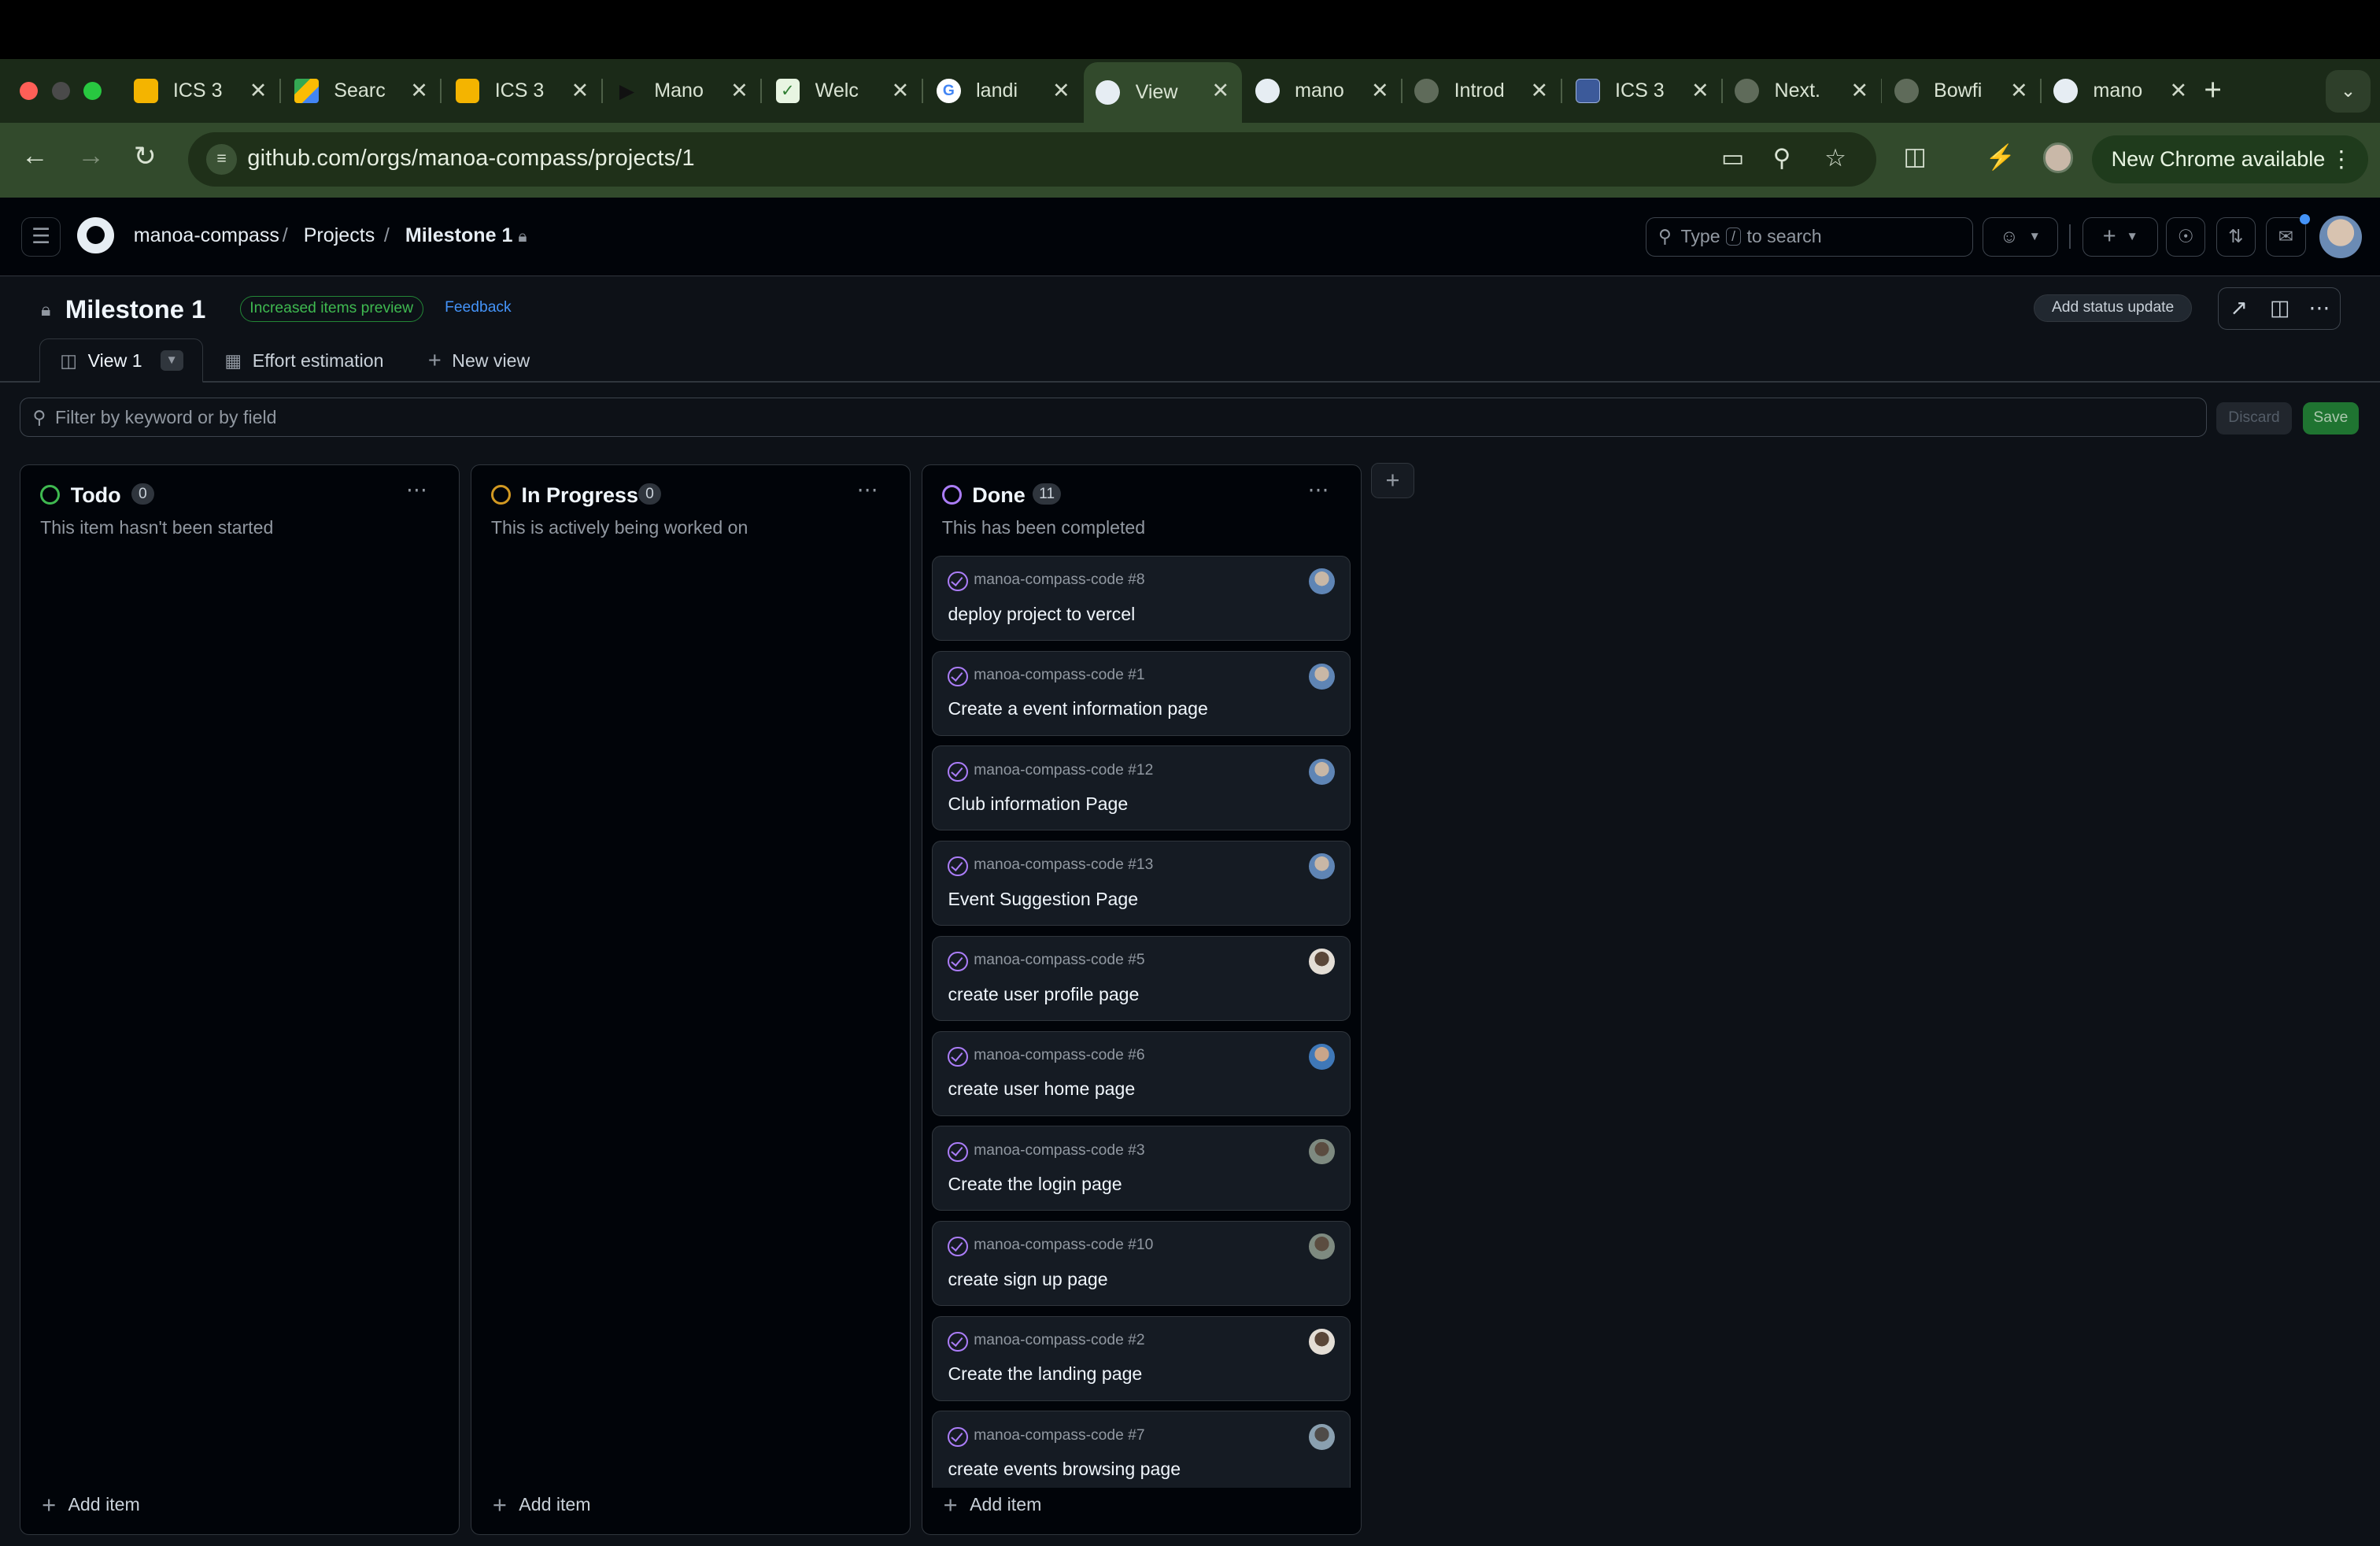  What do you see at coordinates (35, 156) in the screenshot?
I see `back-button: ←` at bounding box center [35, 156].